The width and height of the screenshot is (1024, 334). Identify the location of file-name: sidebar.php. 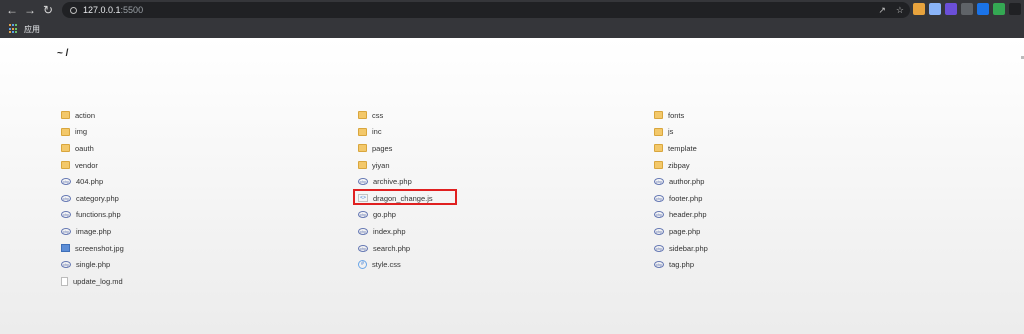
(688, 248).